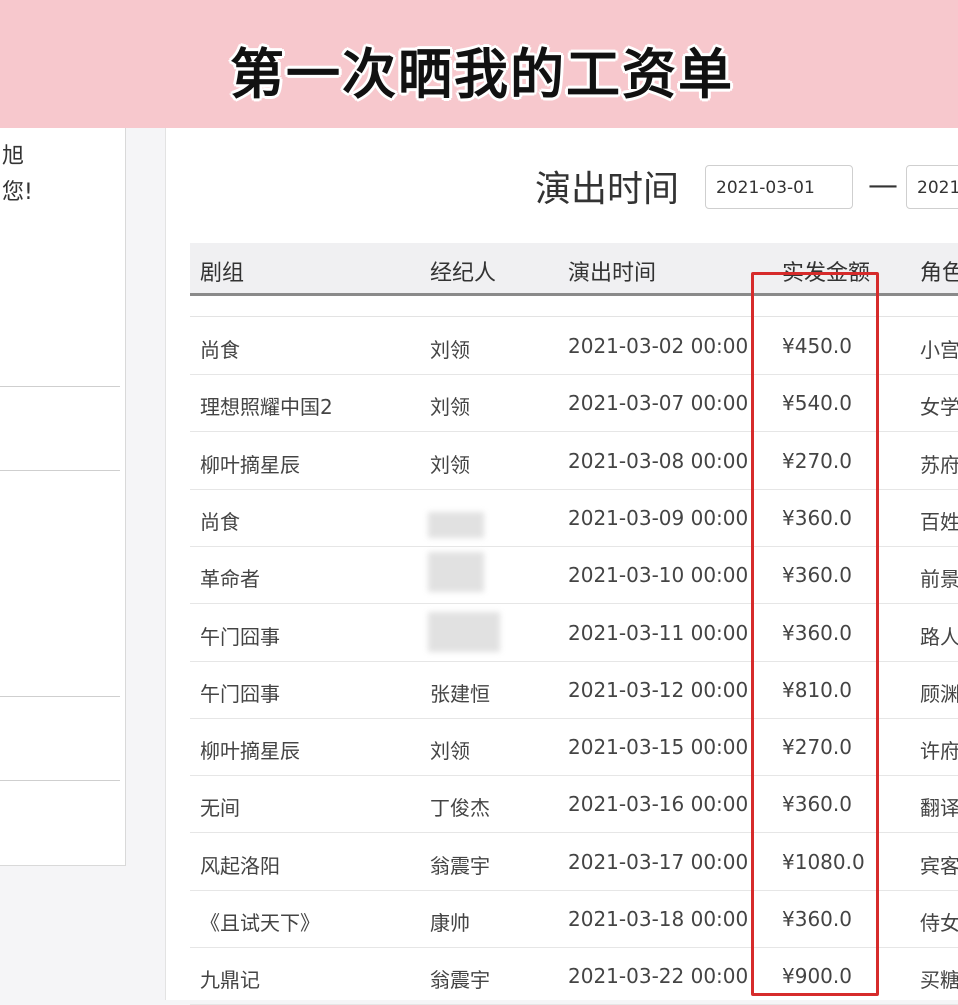  Describe the element at coordinates (463, 271) in the screenshot. I see `column-header-agent: 经纪人` at that location.